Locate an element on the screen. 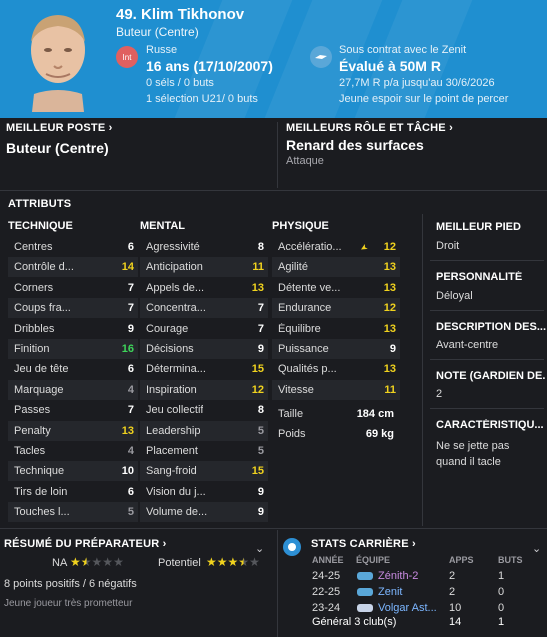  preferred-foot-label: MEILLEUR PIED is located at coordinates (478, 227).